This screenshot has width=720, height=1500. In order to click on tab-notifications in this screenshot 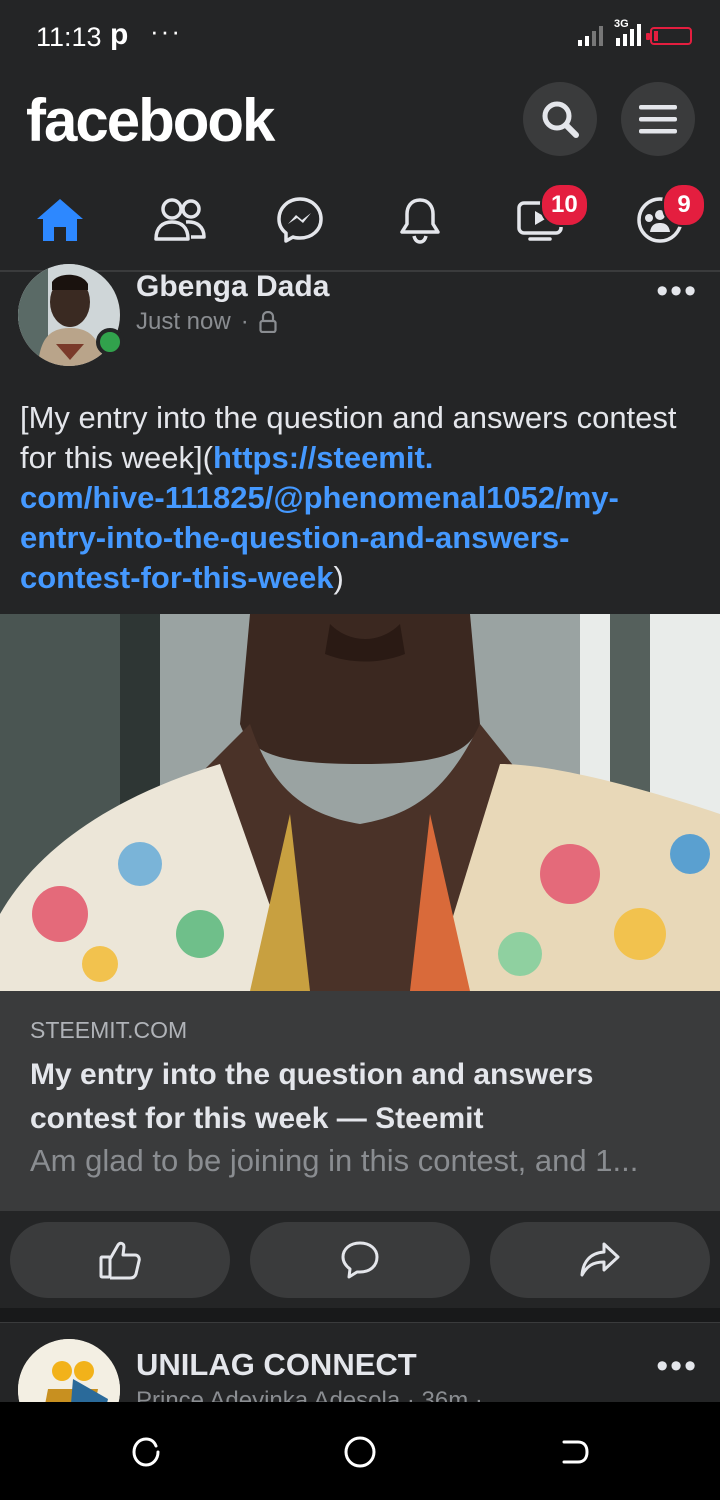, I will do `click(420, 220)`.